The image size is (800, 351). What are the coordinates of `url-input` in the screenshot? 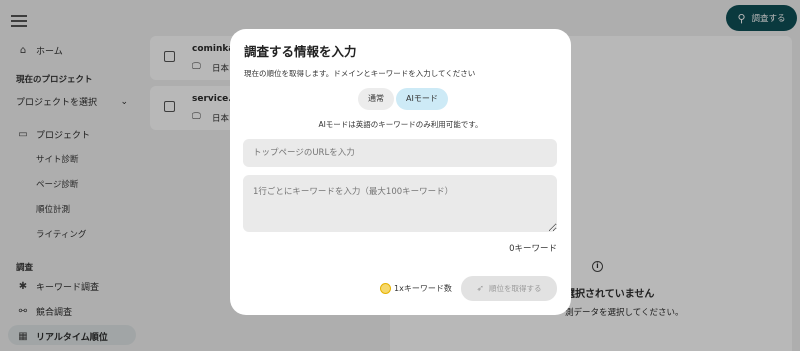 It's located at (400, 153).